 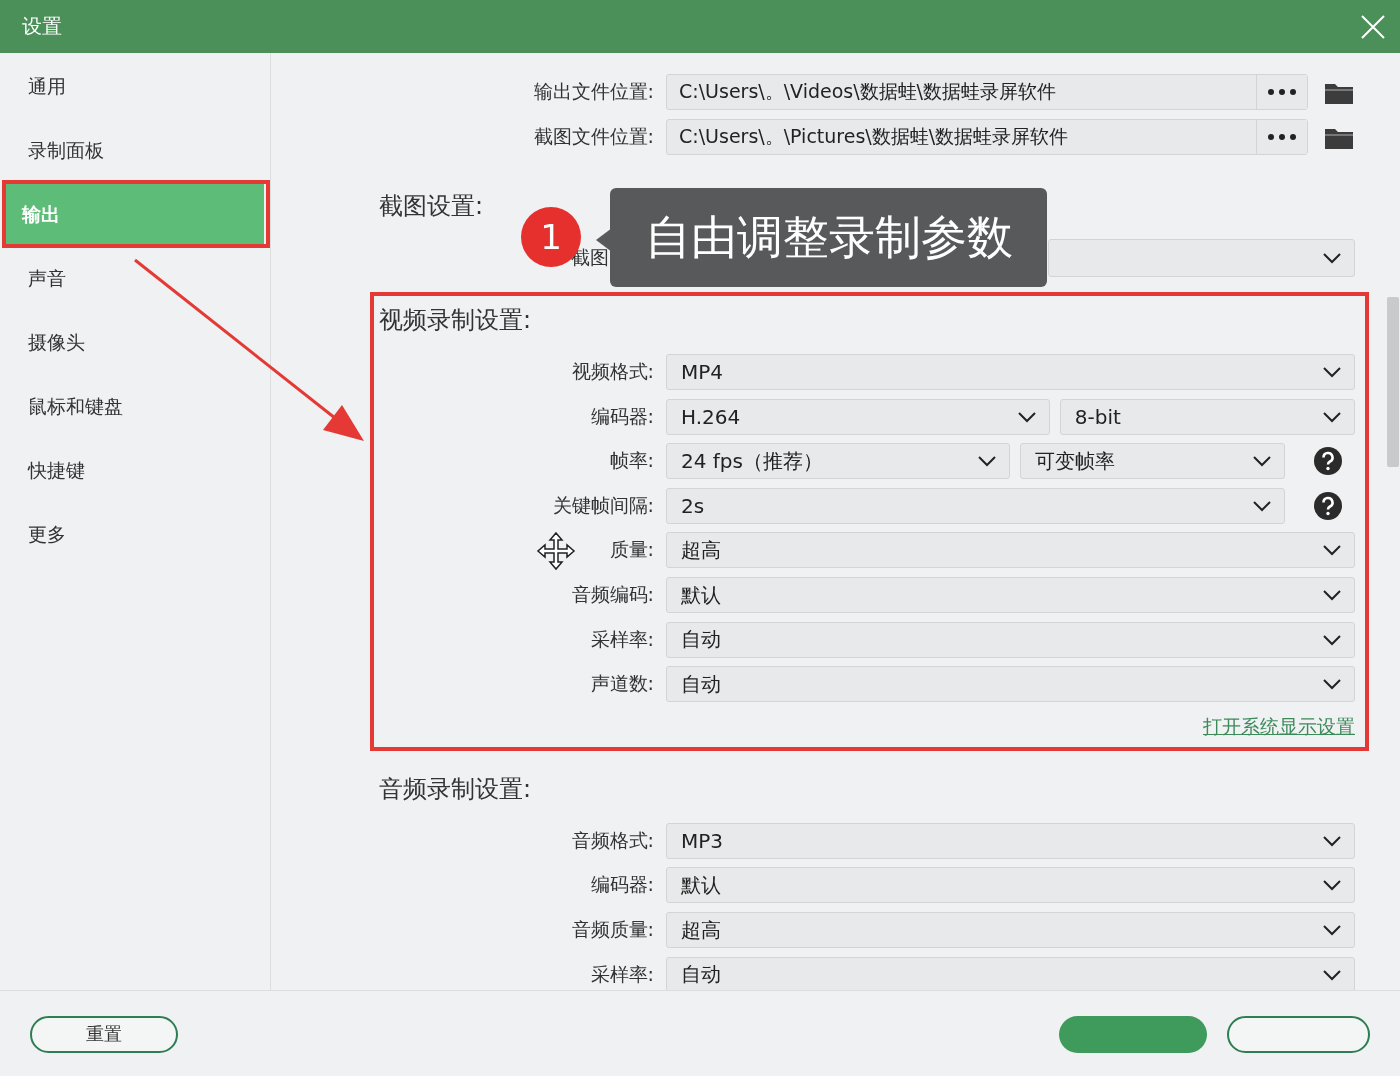 I want to click on sidebar-item: 鼠标和键盘, so click(x=135, y=407).